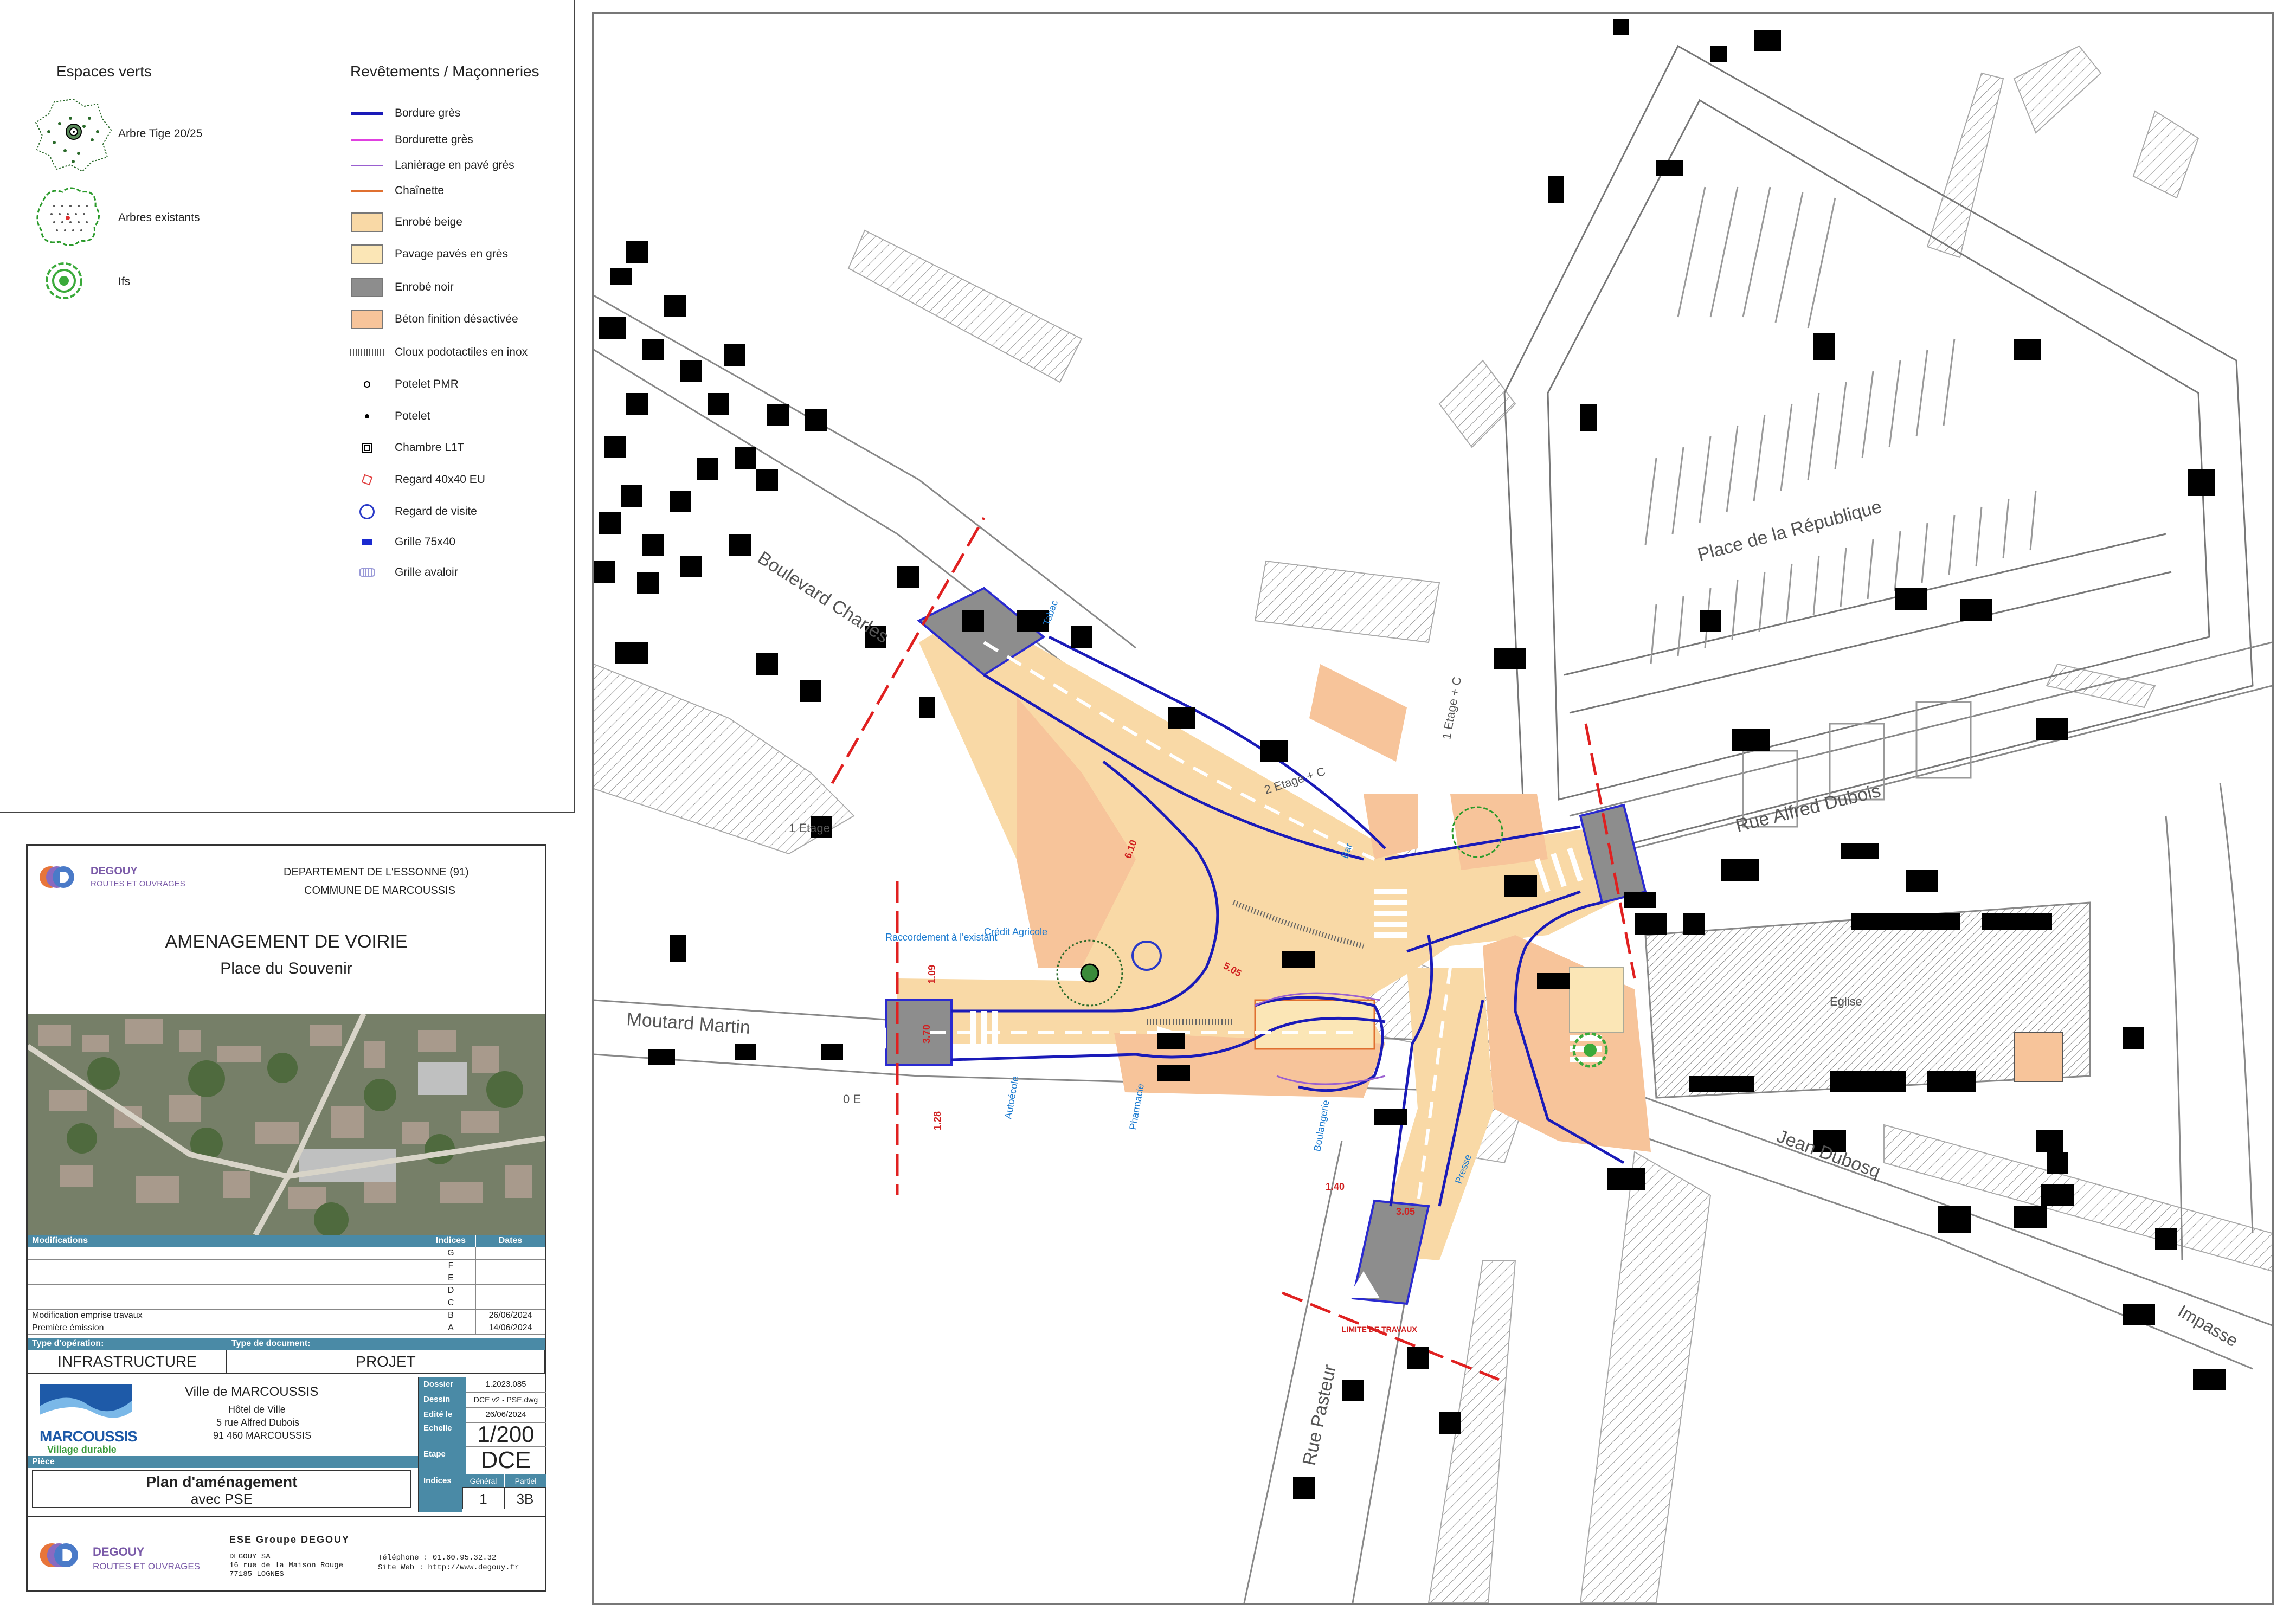  What do you see at coordinates (437, 1558) in the screenshot?
I see `footer-tel: Téléphone : 01.60.95.32.32` at bounding box center [437, 1558].